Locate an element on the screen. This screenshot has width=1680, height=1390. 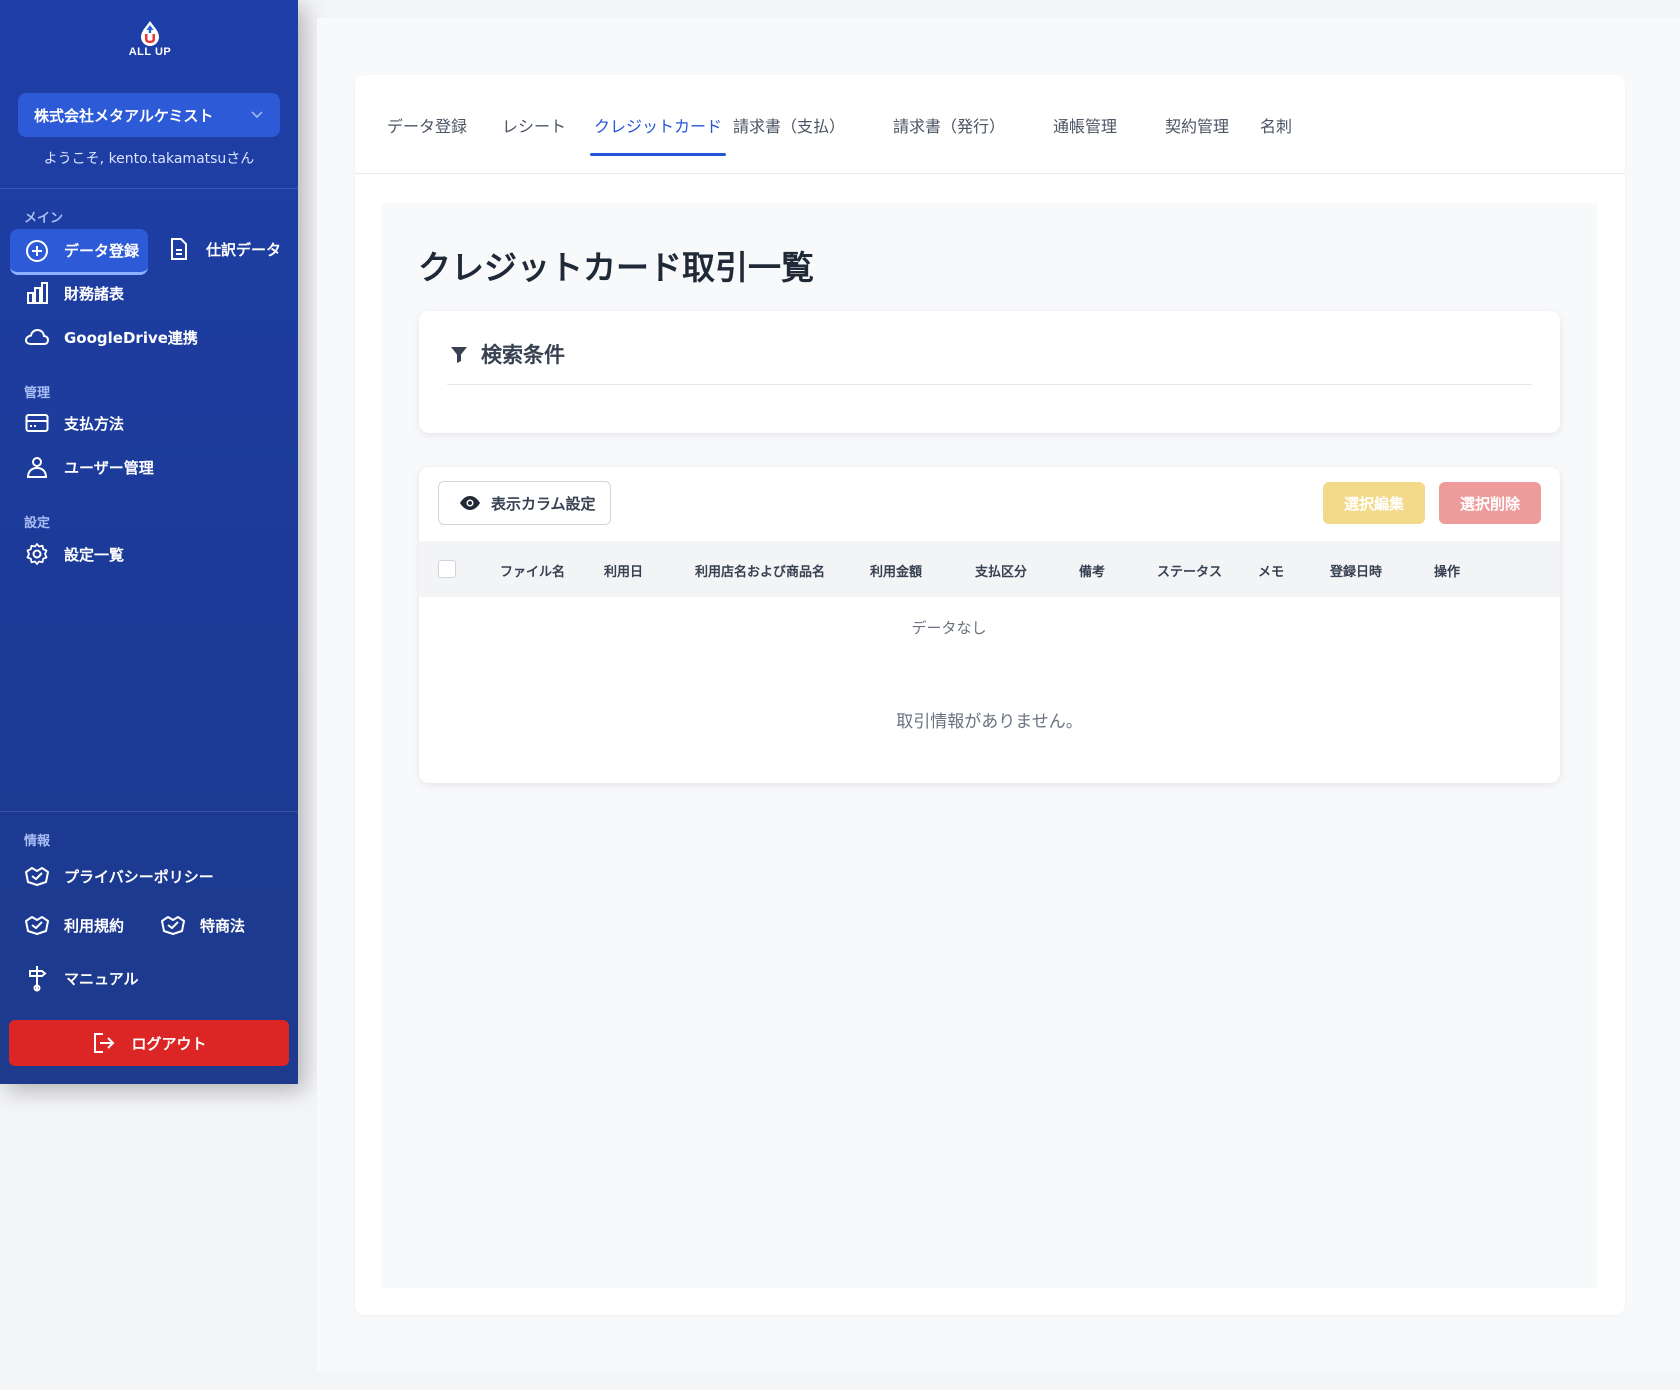
bulk-delete-button: 選択削除 is located at coordinates (1490, 503).